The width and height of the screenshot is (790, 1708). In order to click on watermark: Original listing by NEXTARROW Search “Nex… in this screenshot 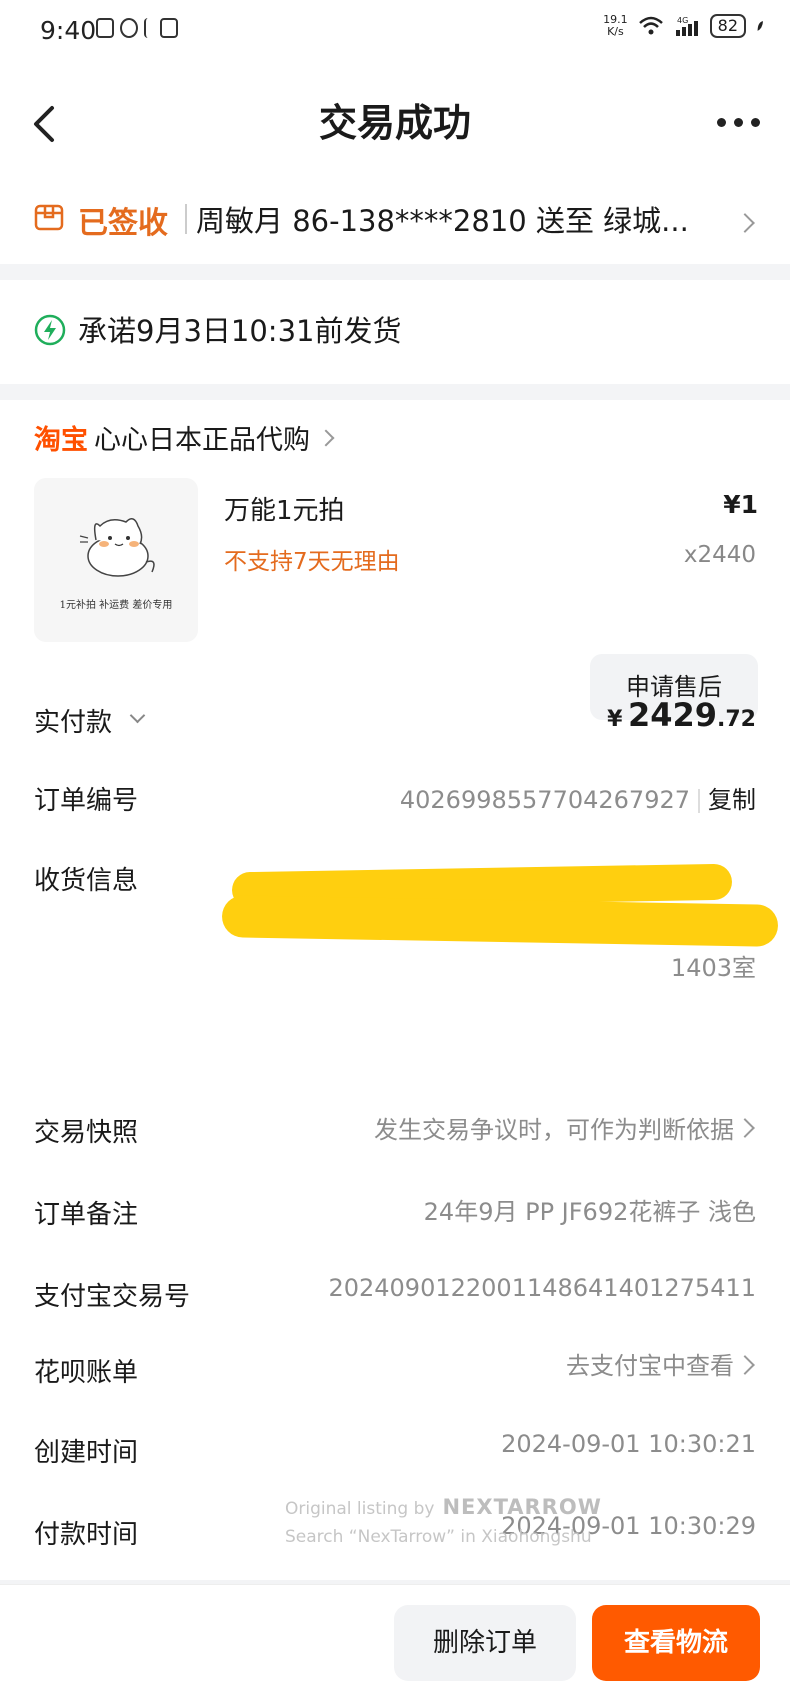, I will do `click(443, 1522)`.